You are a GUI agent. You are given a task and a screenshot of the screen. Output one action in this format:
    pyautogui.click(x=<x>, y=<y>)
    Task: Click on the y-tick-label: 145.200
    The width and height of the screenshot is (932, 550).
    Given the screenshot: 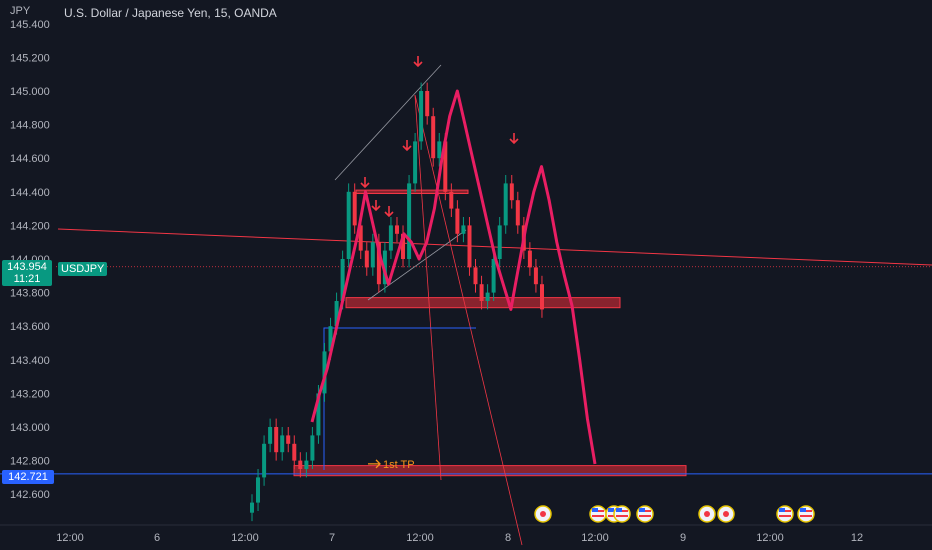 What is the action you would take?
    pyautogui.click(x=30, y=58)
    